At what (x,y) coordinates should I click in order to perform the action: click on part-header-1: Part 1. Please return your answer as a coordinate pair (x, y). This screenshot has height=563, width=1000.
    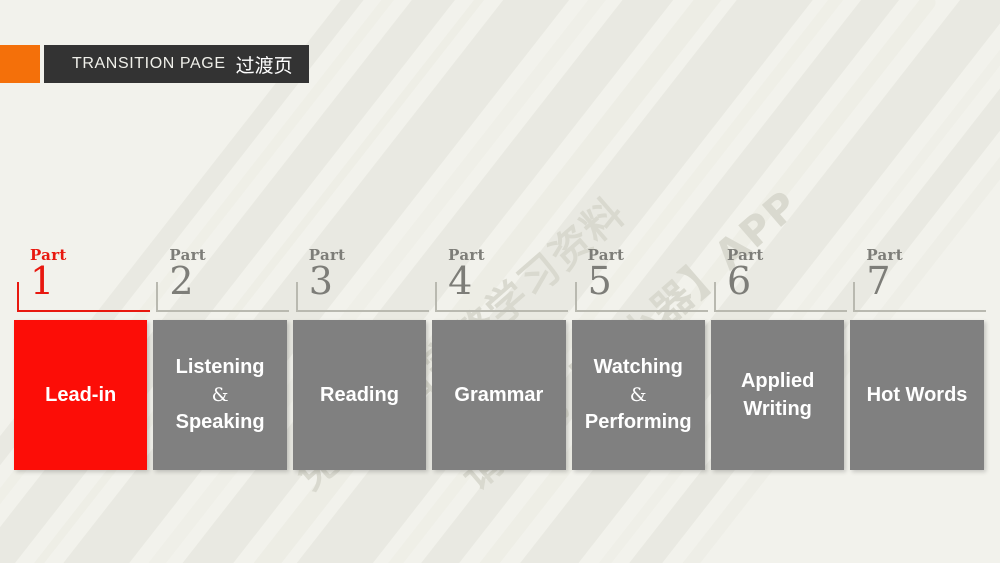
    Looking at the image, I should click on (82, 276).